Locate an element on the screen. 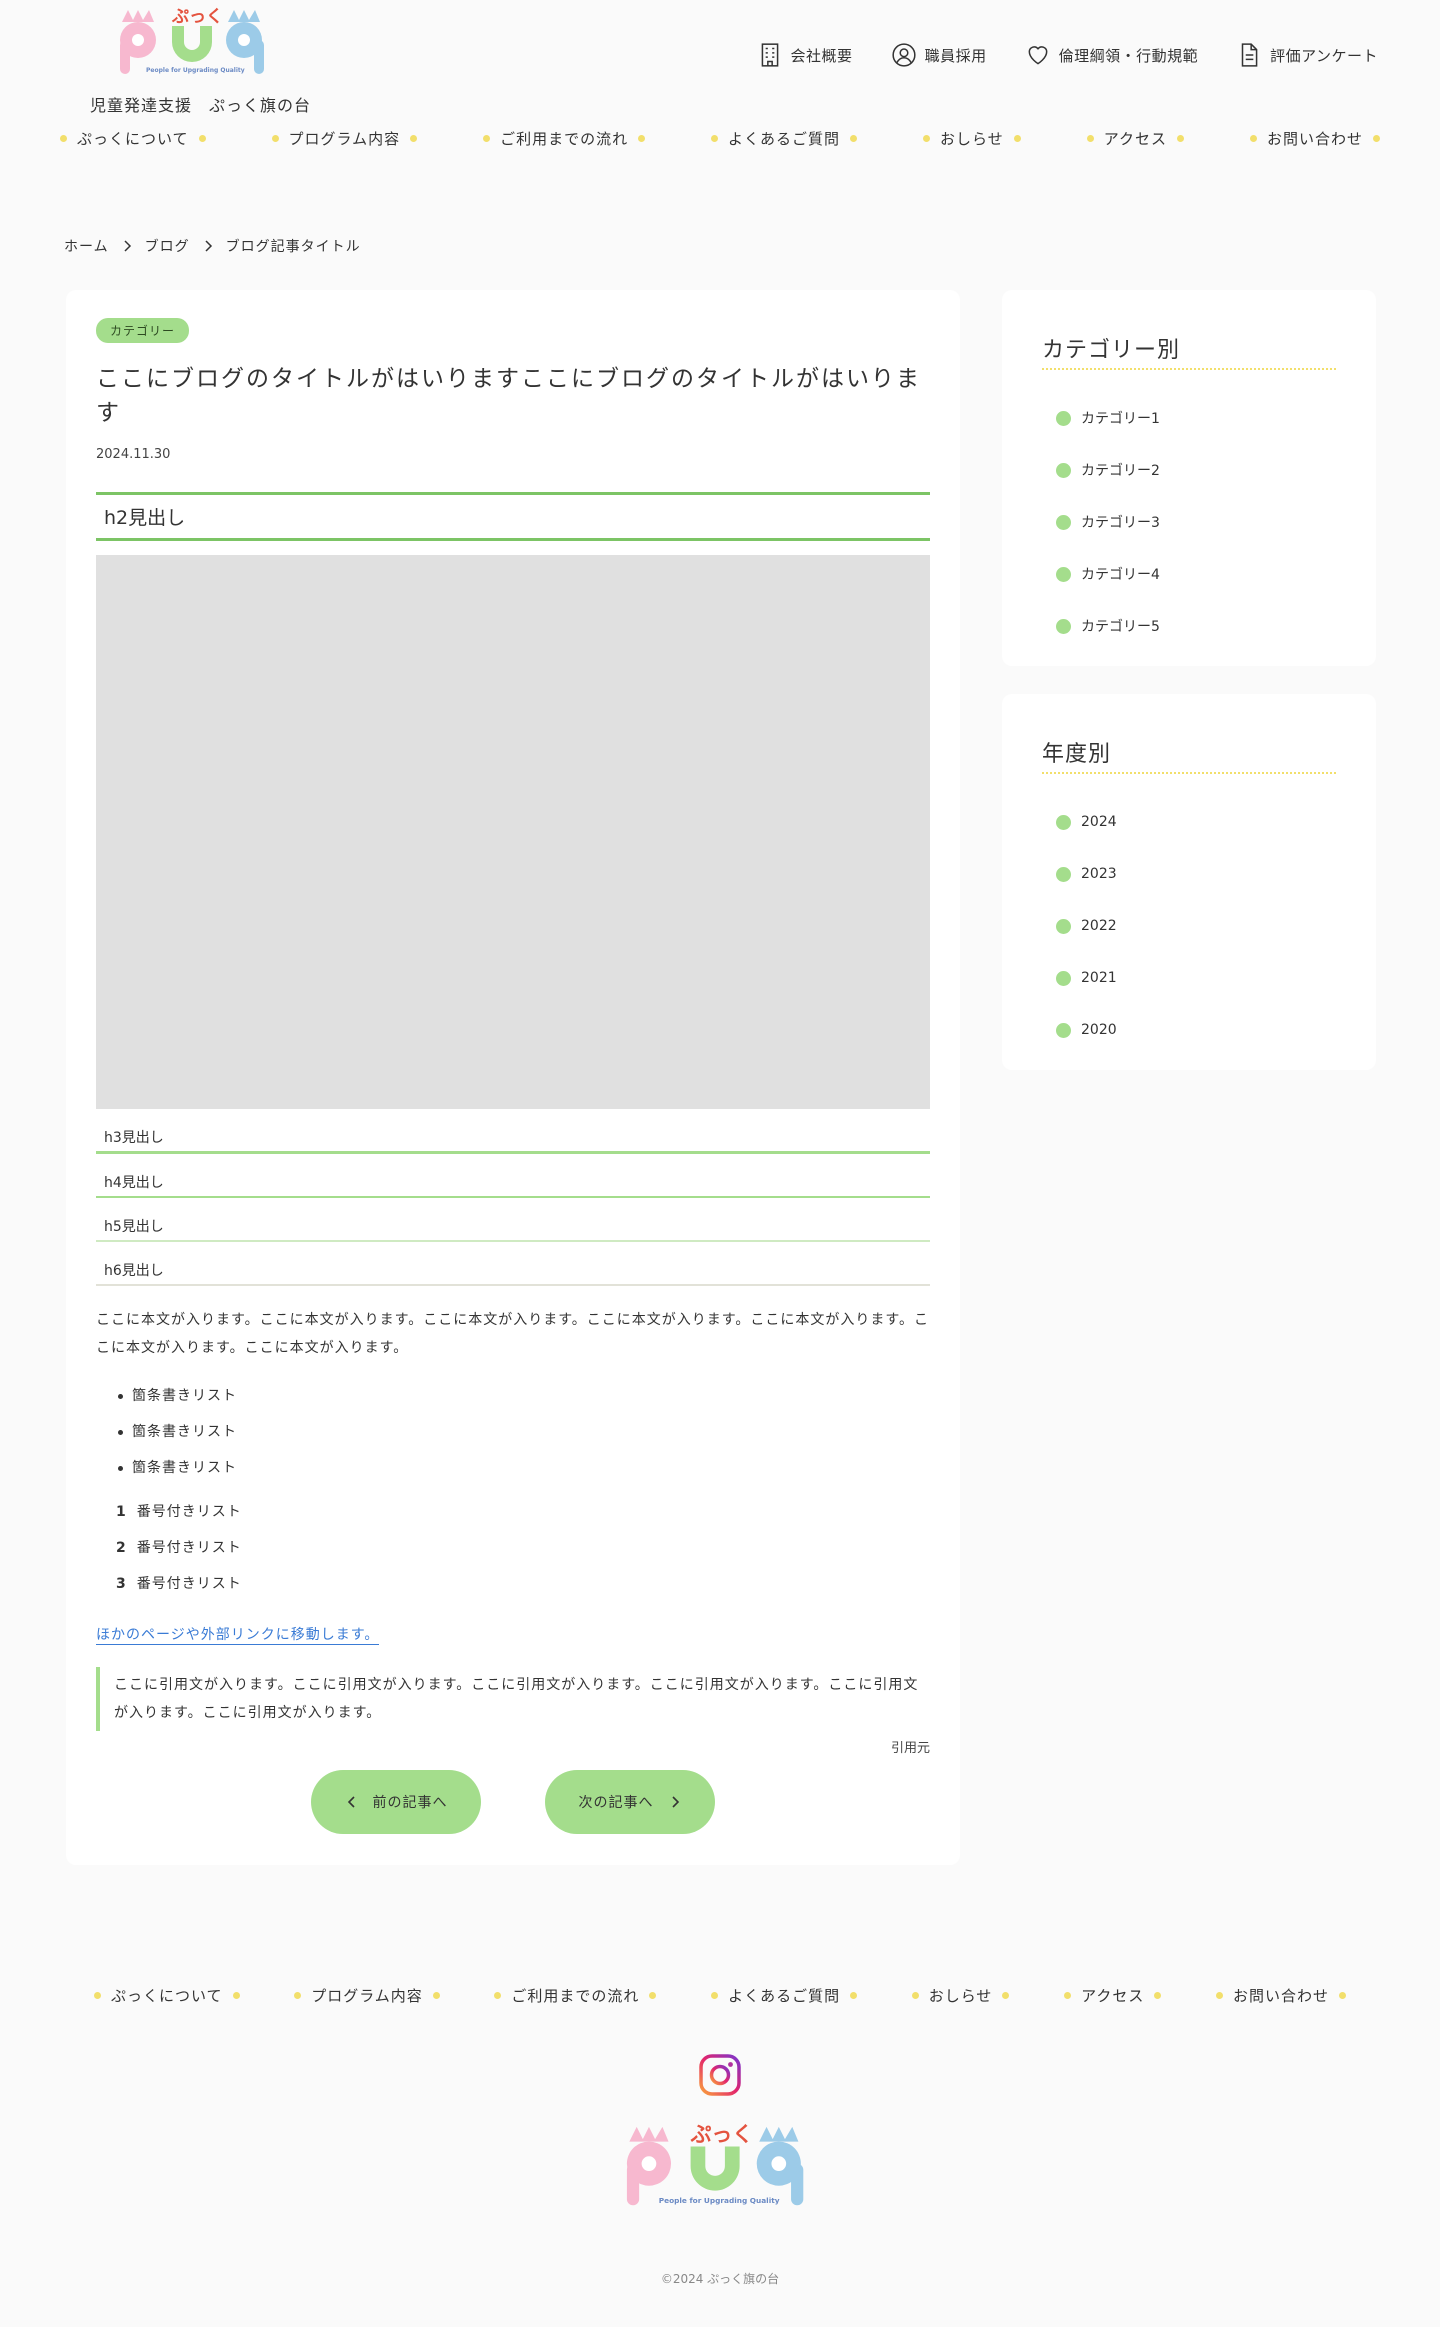 The image size is (1440, 2327). chevron-left-icon is located at coordinates (351, 1802).